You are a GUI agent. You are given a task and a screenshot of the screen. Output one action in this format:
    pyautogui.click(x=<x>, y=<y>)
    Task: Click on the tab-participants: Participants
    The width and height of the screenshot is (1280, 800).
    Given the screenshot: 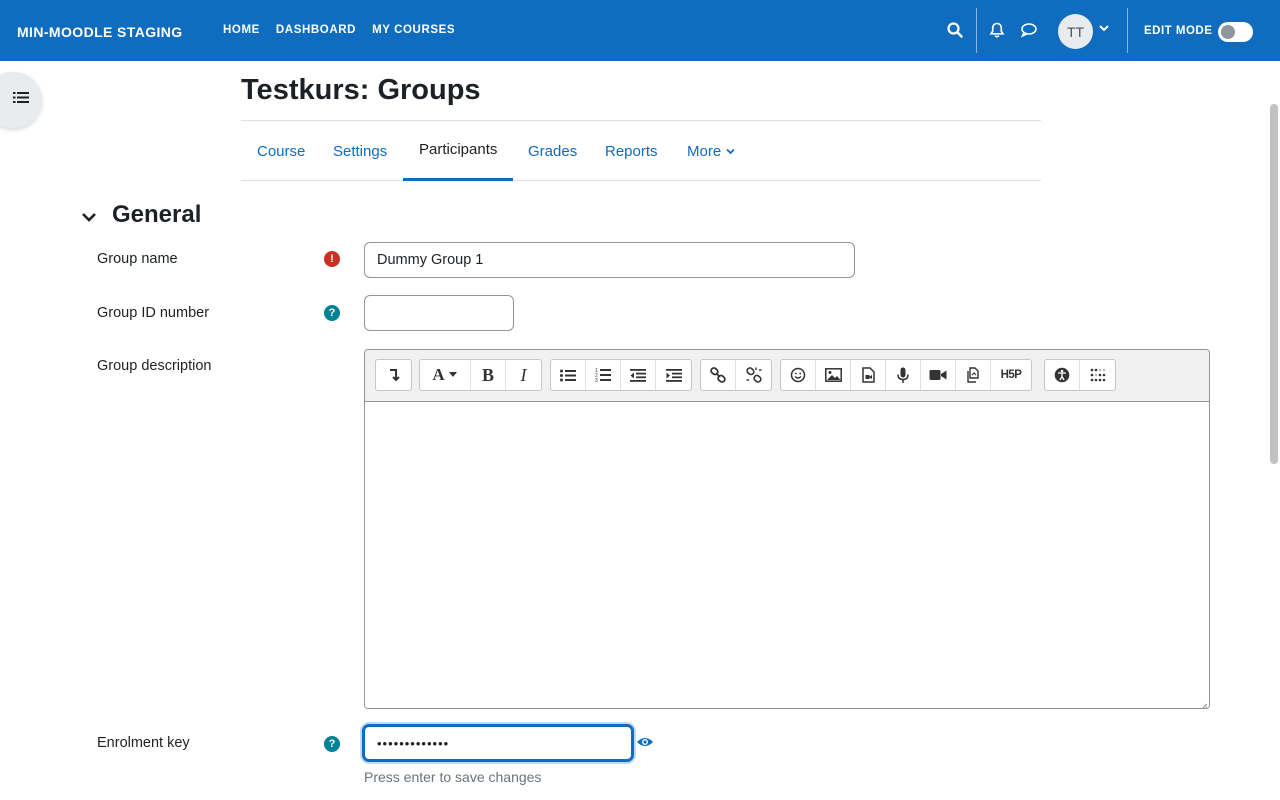 What is the action you would take?
    pyautogui.click(x=458, y=151)
    